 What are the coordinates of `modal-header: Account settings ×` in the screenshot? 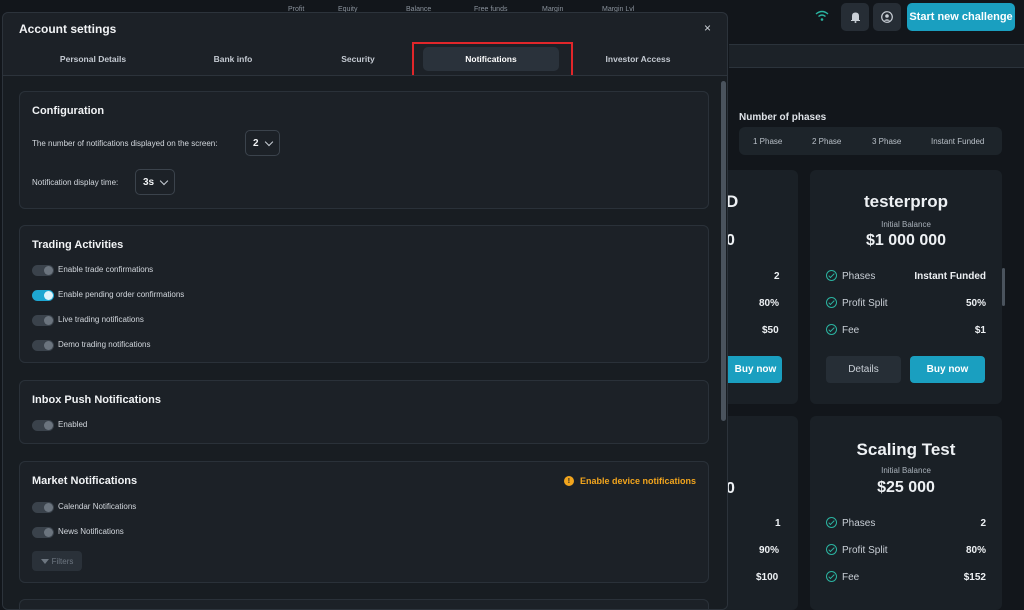 It's located at (365, 28).